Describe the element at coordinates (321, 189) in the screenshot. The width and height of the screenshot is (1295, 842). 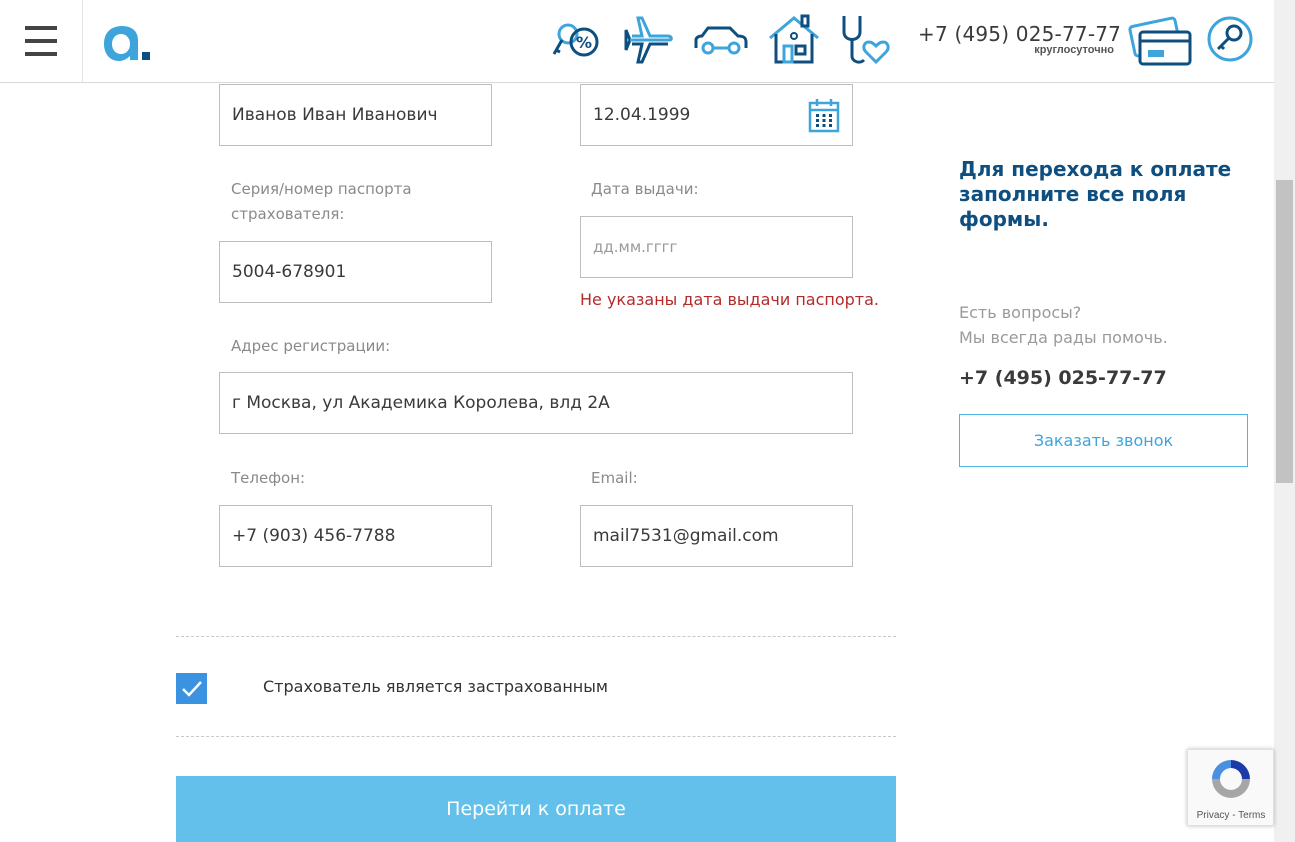
I see `passport-label-line1: Серия/номер паспорта` at that location.